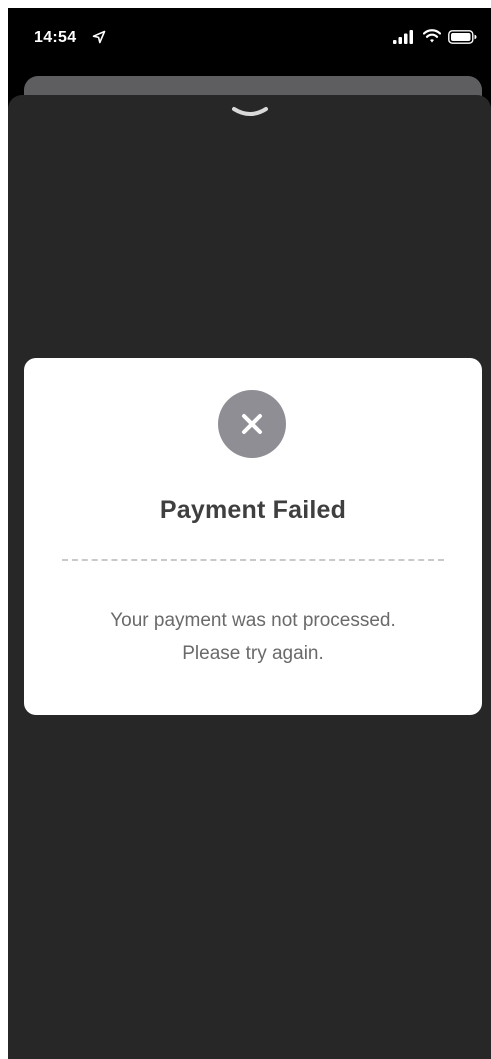 The width and height of the screenshot is (491, 1059). What do you see at coordinates (249, 37) in the screenshot?
I see `status-bar: 14:54` at bounding box center [249, 37].